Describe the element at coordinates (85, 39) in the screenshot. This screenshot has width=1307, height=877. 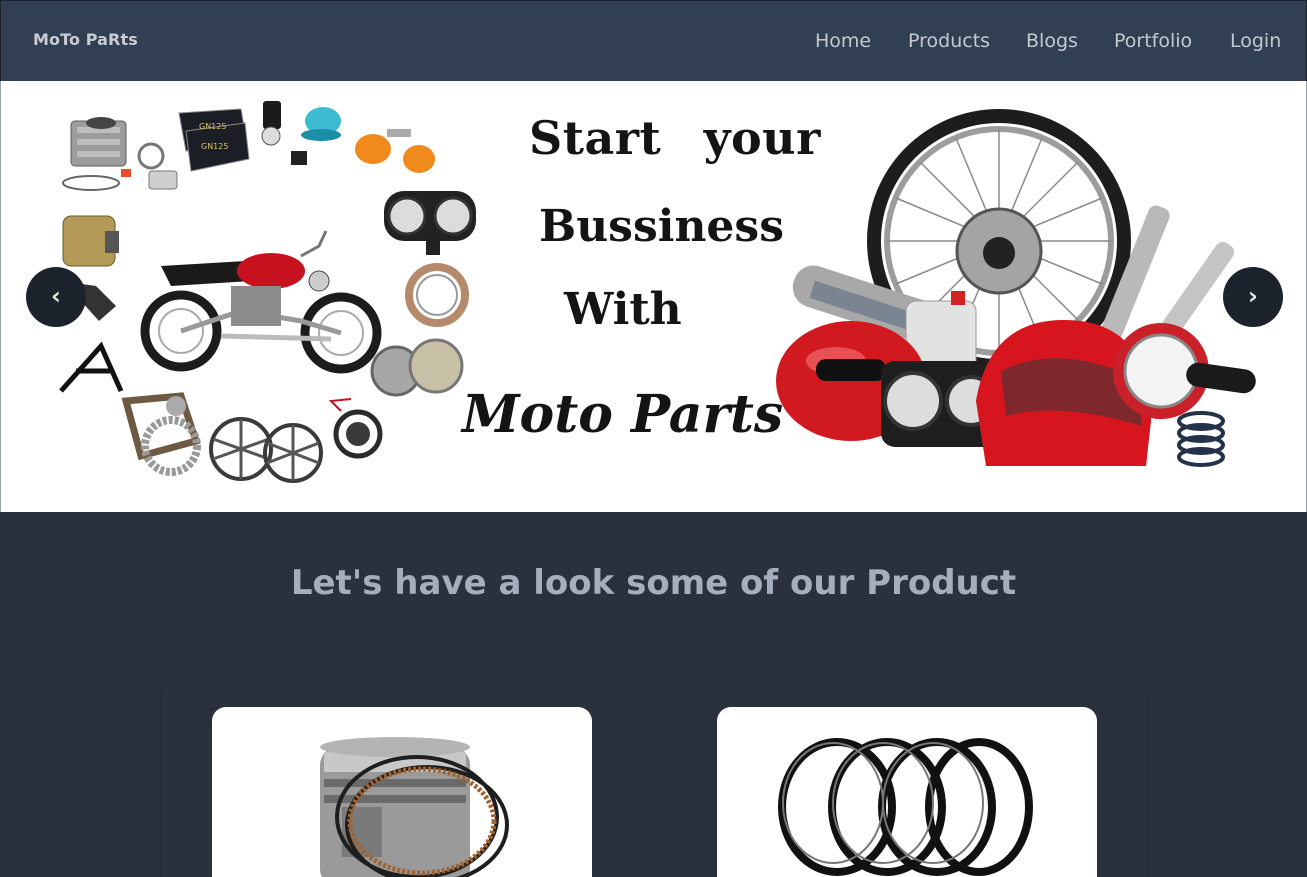
I see `brand-logo: MoTo PaRts` at that location.